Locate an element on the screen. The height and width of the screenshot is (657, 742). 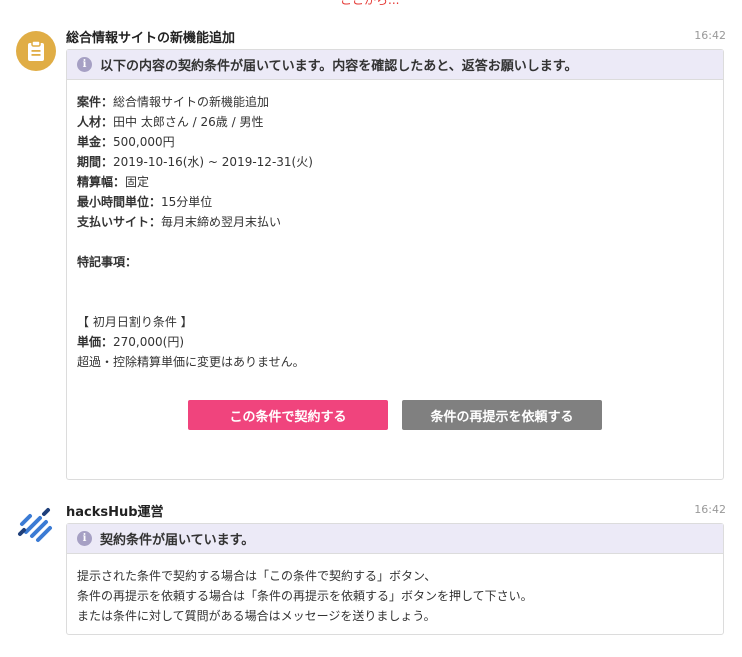
hackshub-logo is located at coordinates (35, 525).